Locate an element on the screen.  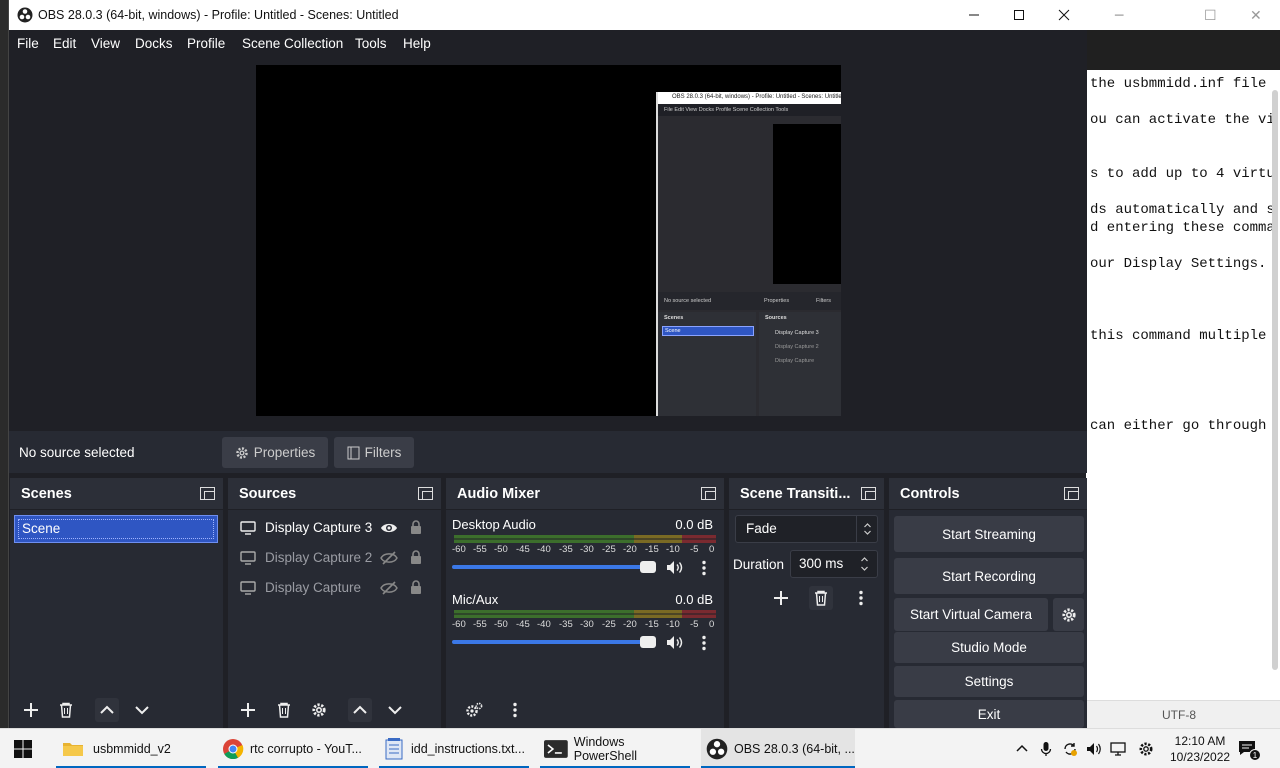
obs-logo-icon is located at coordinates (717, 749).